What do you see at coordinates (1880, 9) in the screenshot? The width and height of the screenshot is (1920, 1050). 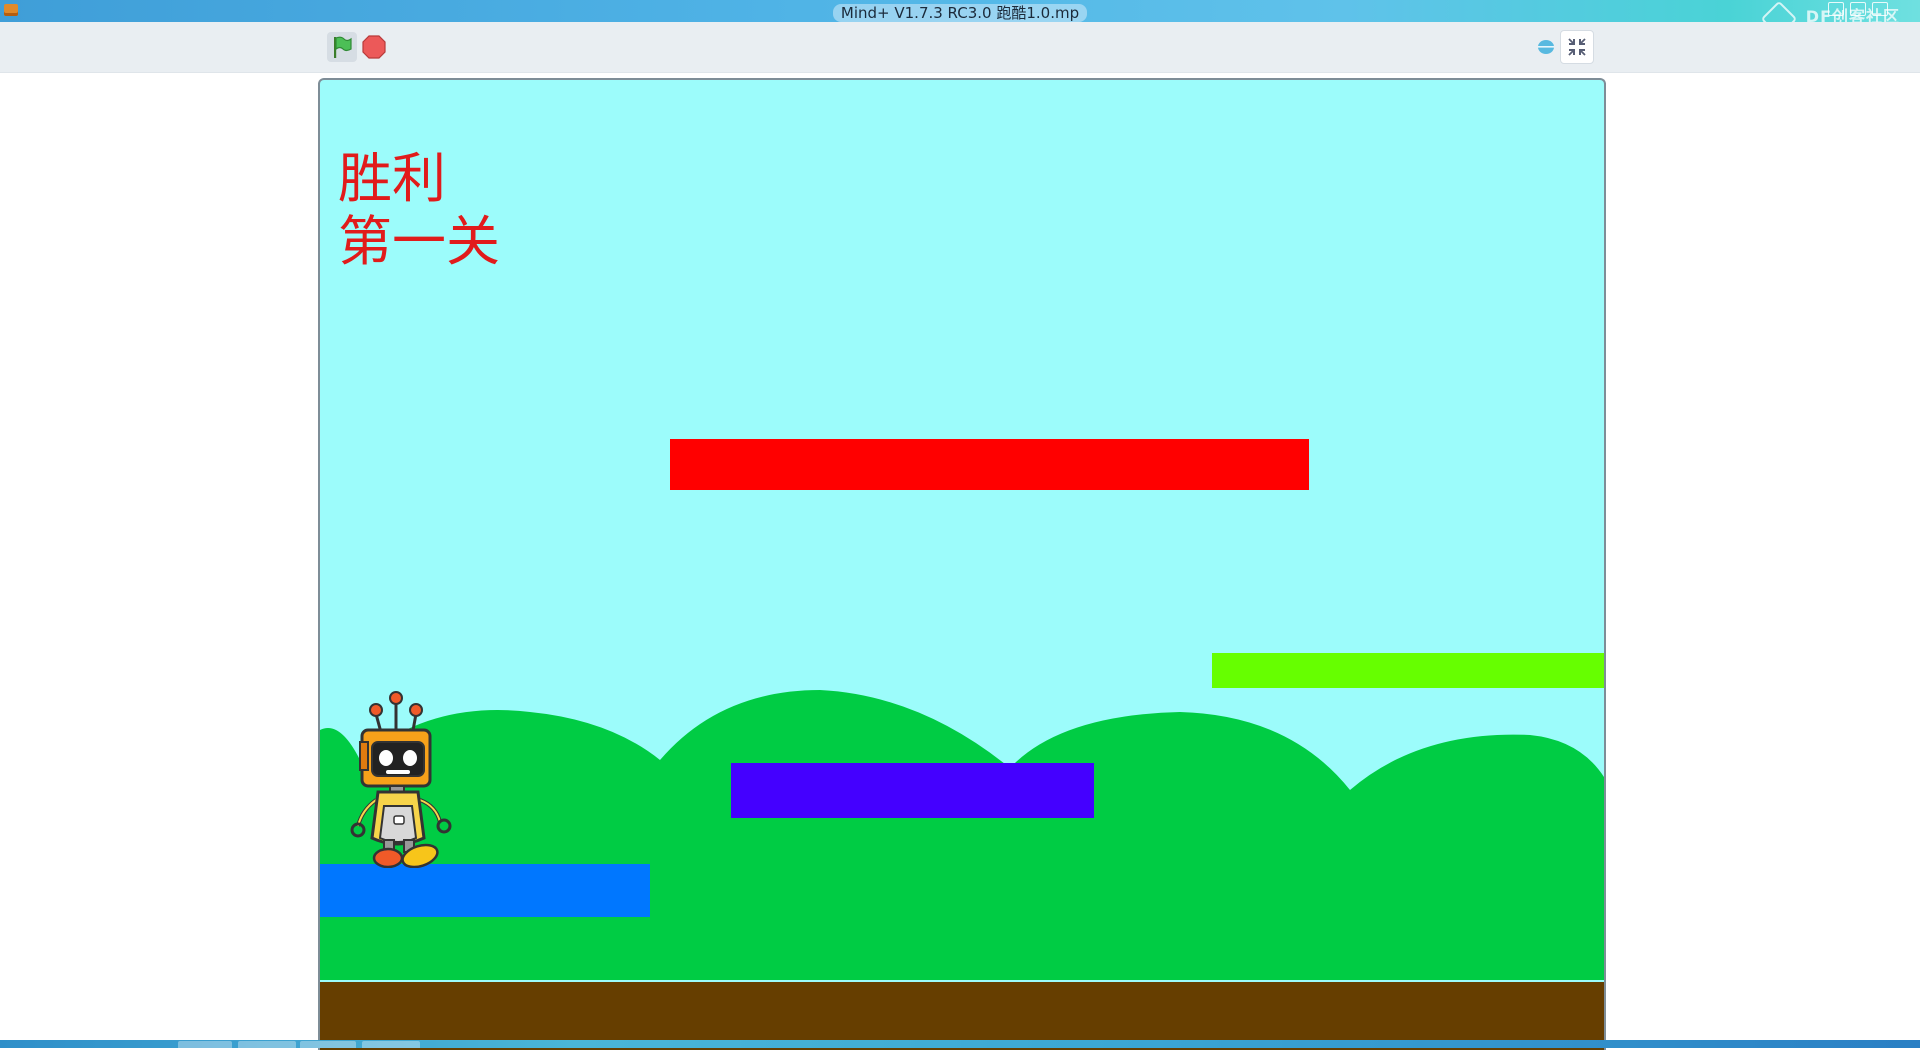 I see `close-window-button` at bounding box center [1880, 9].